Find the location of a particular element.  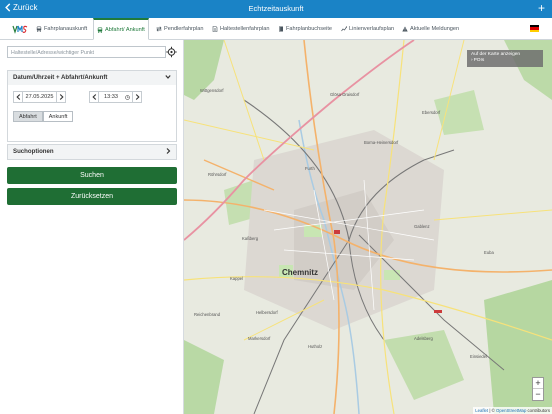

tab-haltestellenfahrplan: Haltestellenfahrplan is located at coordinates (240, 28).